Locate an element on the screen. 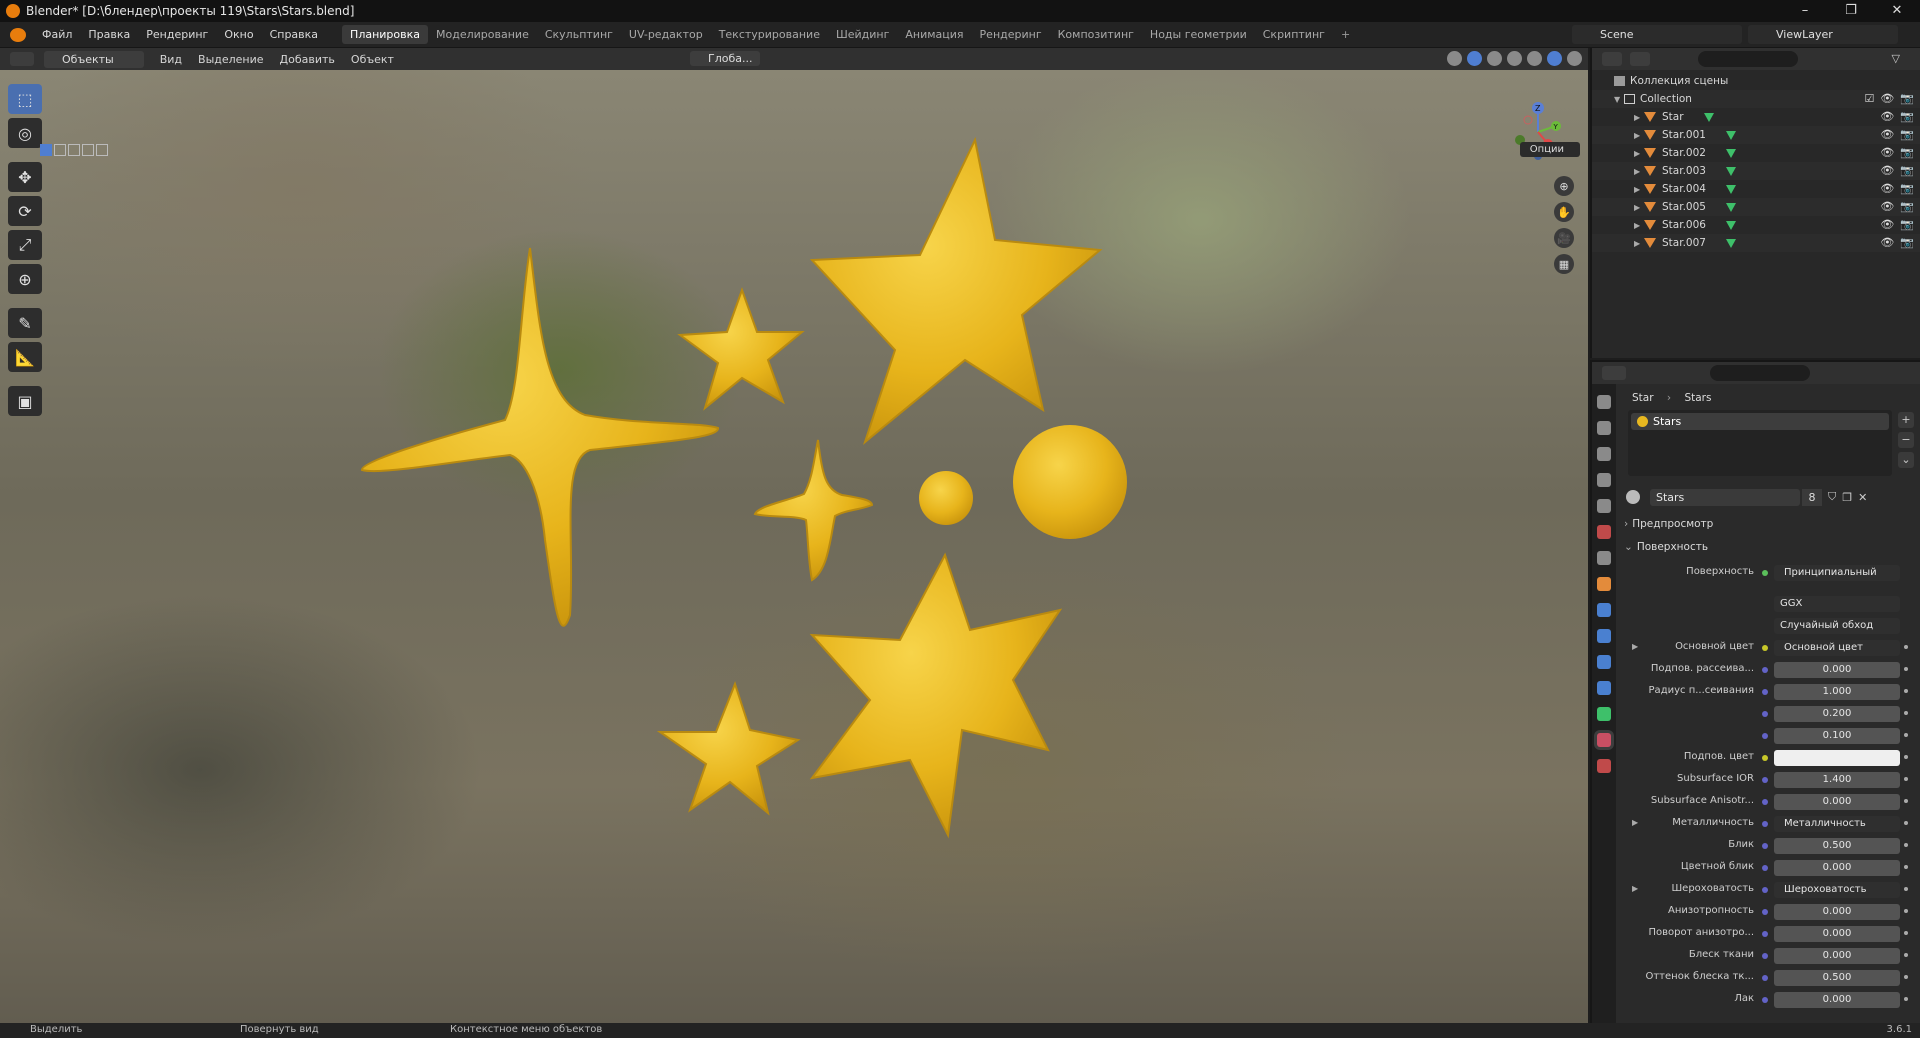 This screenshot has width=1920, height=1038. material-slot: Stars is located at coordinates (1760, 421).